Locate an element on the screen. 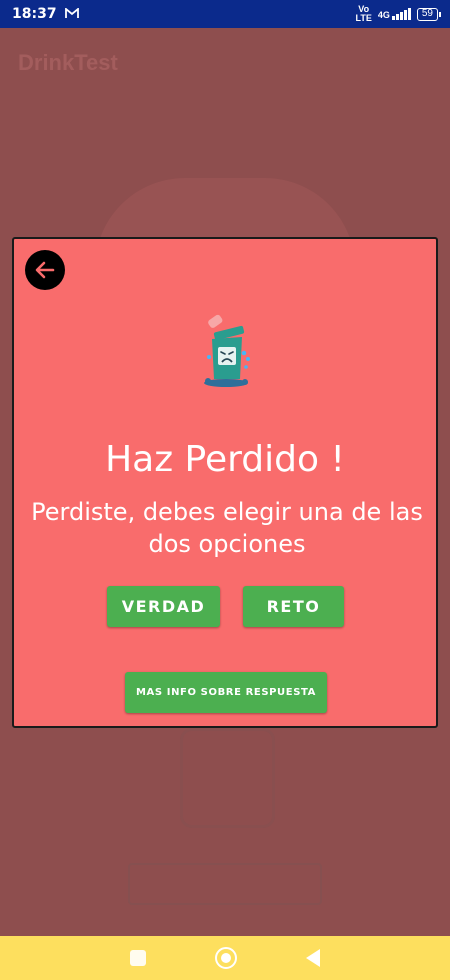 This screenshot has height=980, width=450. battery-level: 59 is located at coordinates (427, 13).